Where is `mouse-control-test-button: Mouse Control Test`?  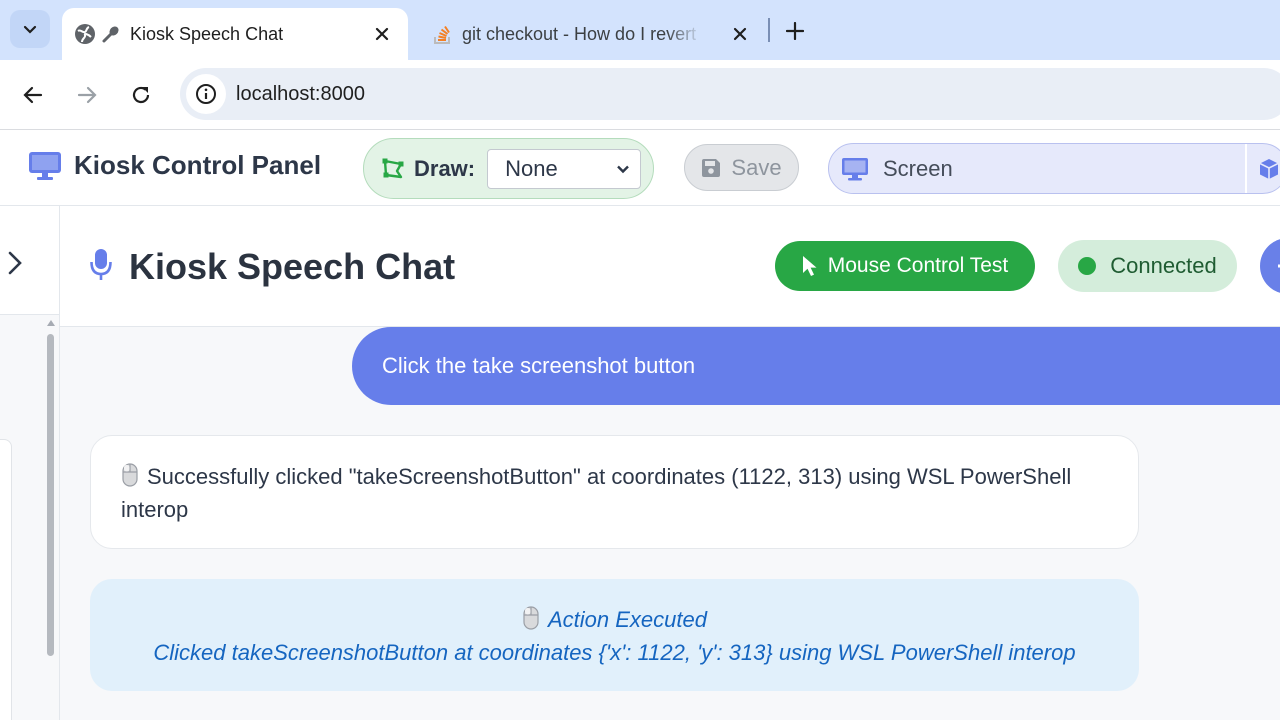 mouse-control-test-button: Mouse Control Test is located at coordinates (905, 266).